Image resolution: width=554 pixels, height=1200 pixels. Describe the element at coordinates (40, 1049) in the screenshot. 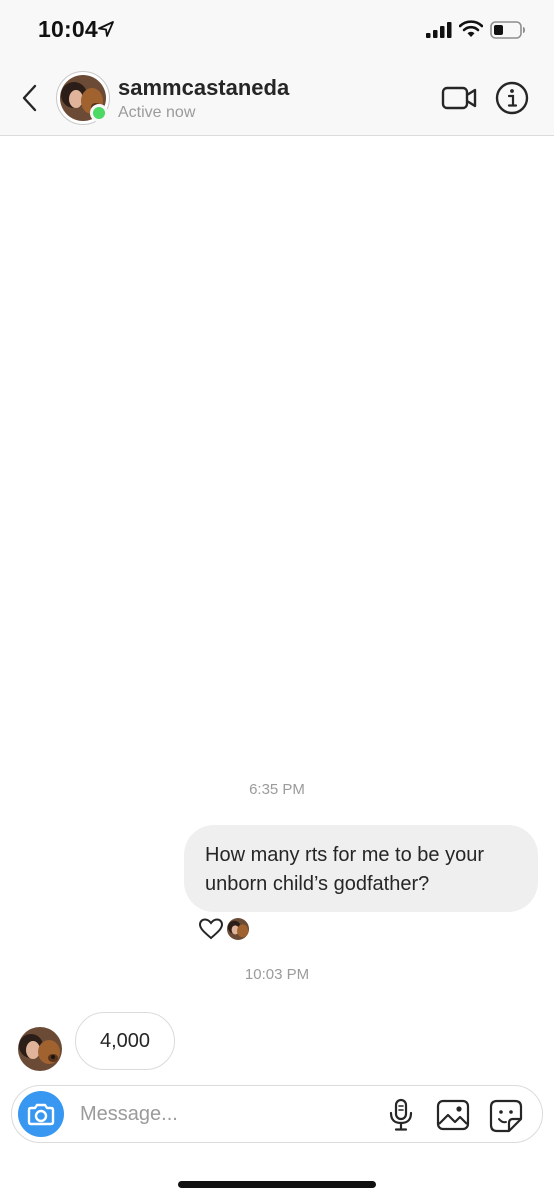

I see `sender-avatar` at that location.